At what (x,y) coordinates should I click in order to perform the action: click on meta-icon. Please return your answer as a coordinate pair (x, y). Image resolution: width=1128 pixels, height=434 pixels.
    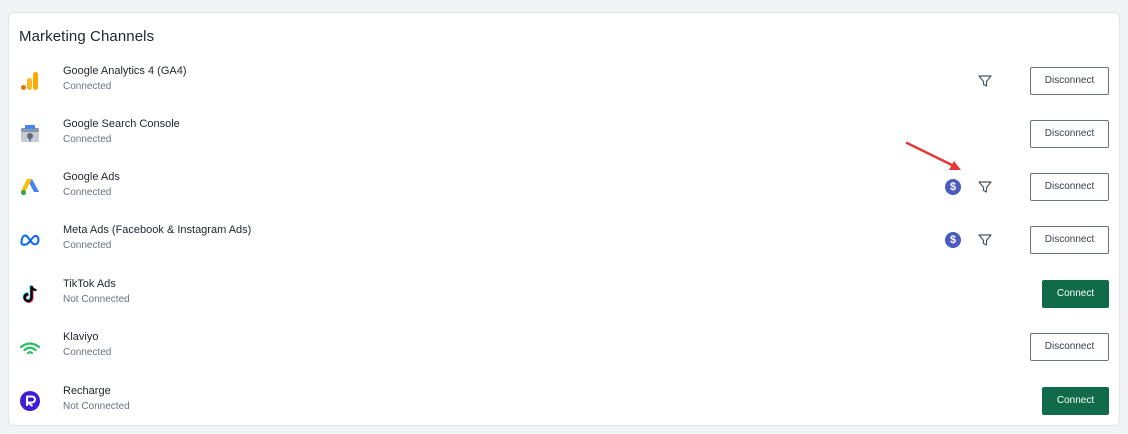
    Looking at the image, I should click on (30, 240).